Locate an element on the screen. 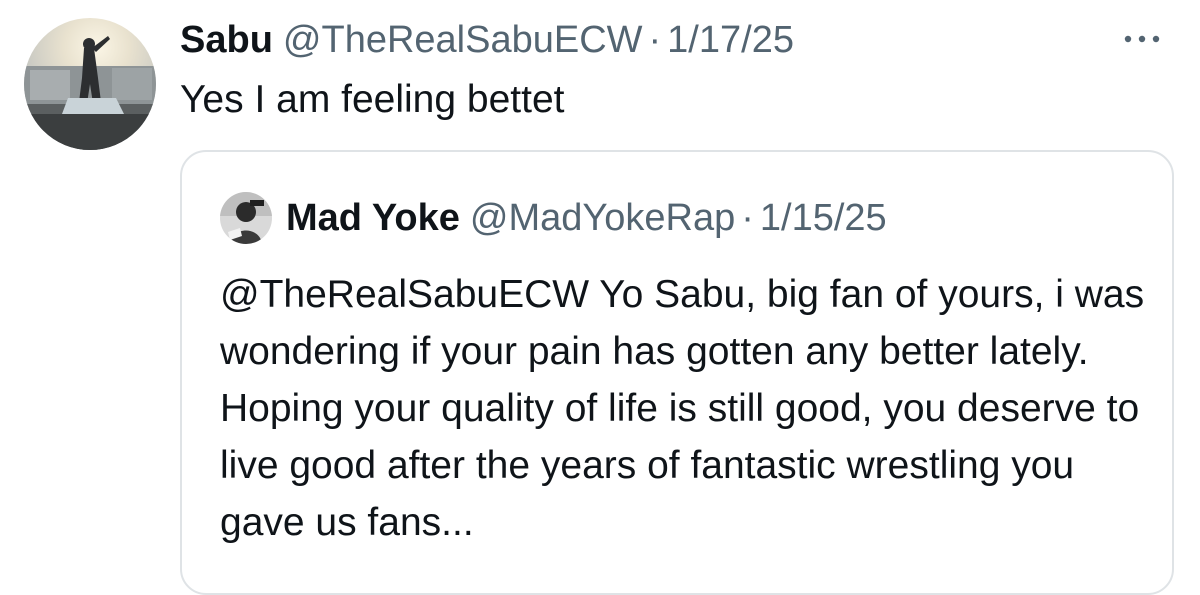 The width and height of the screenshot is (1200, 595). tweet-date: 1/17/25 is located at coordinates (730, 40).